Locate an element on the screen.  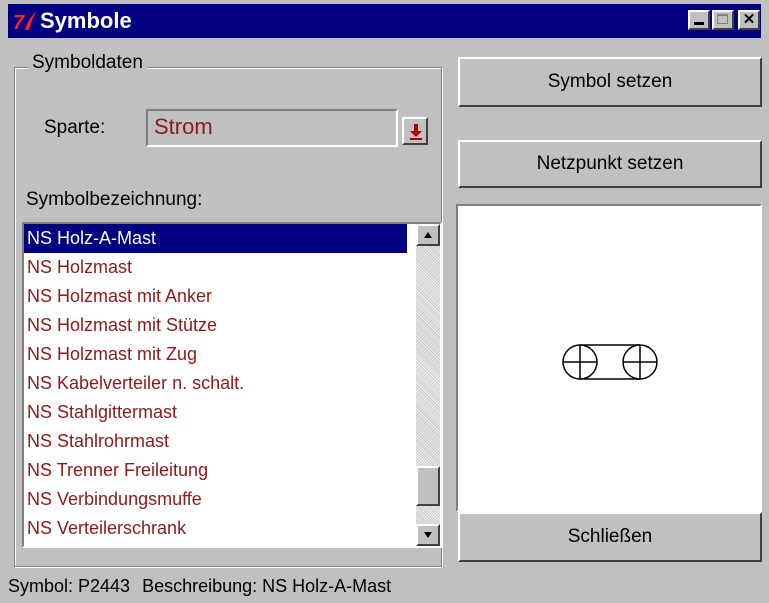
scroll-thumb is located at coordinates (428, 486).